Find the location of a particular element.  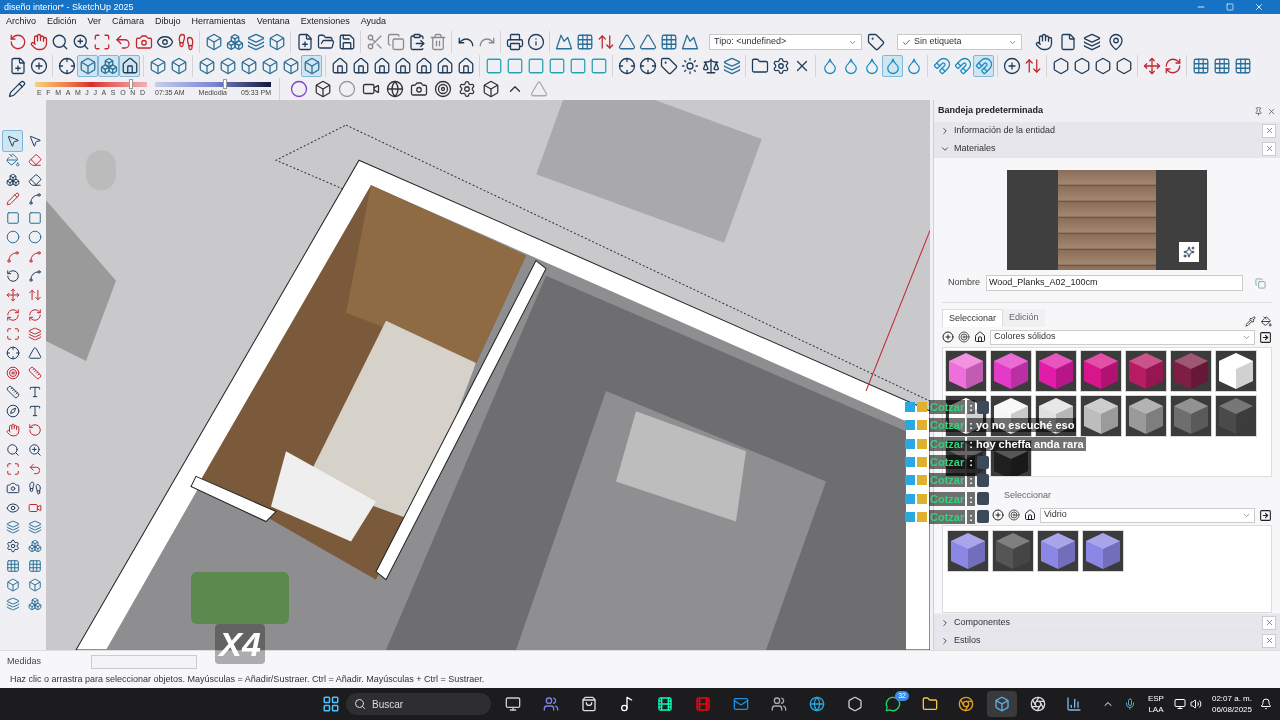

menu-item: Archivo is located at coordinates (21, 22).